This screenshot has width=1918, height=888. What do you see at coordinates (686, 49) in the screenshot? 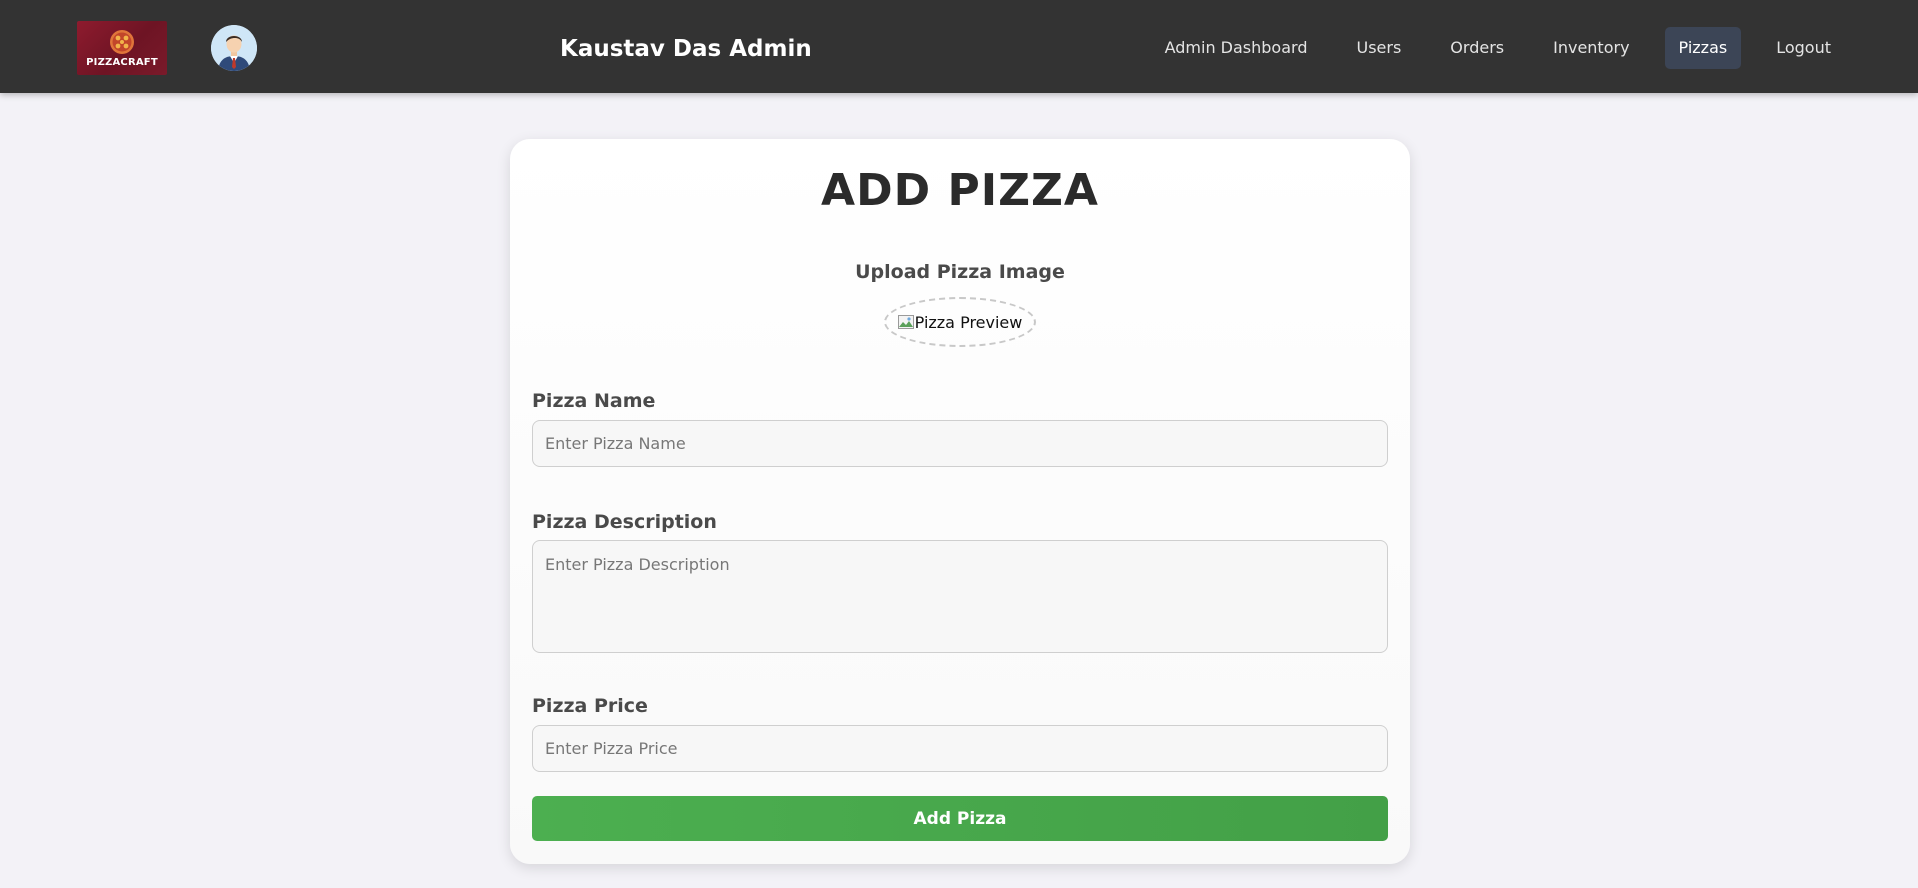
I see `admin-title: Kaustav Das Admin` at bounding box center [686, 49].